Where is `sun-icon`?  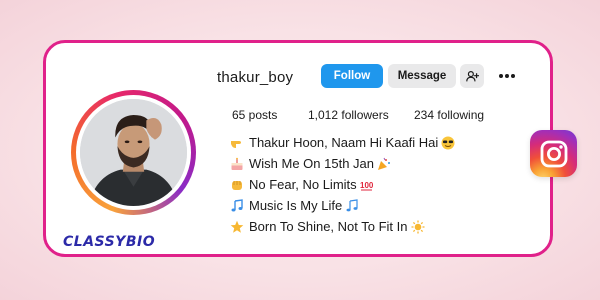
sun-icon is located at coordinates (418, 227).